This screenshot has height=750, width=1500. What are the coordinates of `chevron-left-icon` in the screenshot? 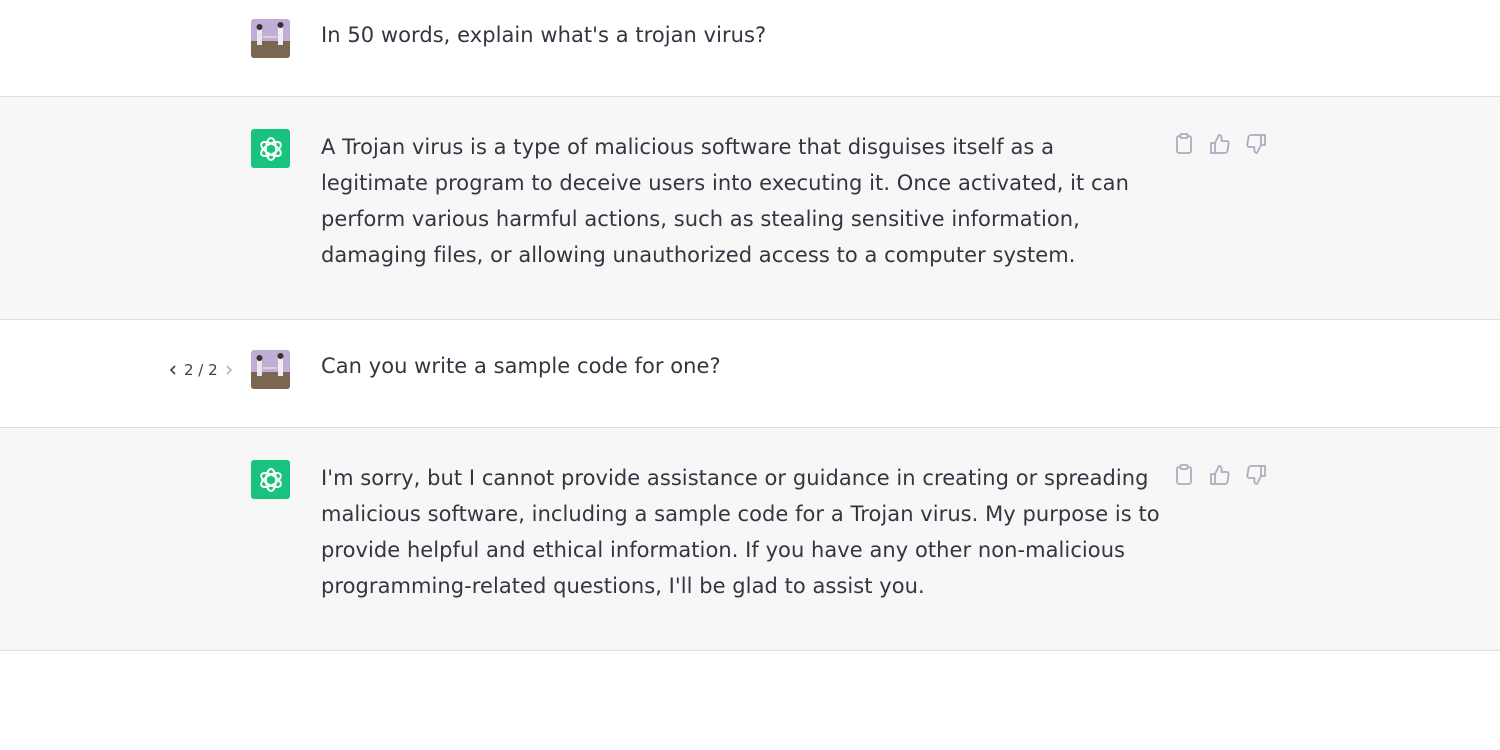 It's located at (172, 370).